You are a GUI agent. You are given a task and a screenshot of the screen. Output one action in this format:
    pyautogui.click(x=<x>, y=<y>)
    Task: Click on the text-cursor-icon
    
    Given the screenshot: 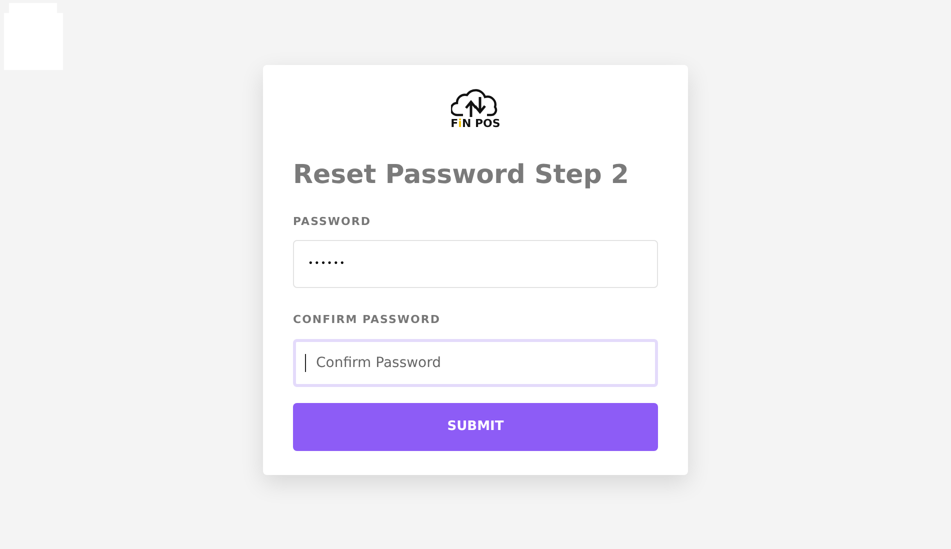 What is the action you would take?
    pyautogui.click(x=305, y=363)
    